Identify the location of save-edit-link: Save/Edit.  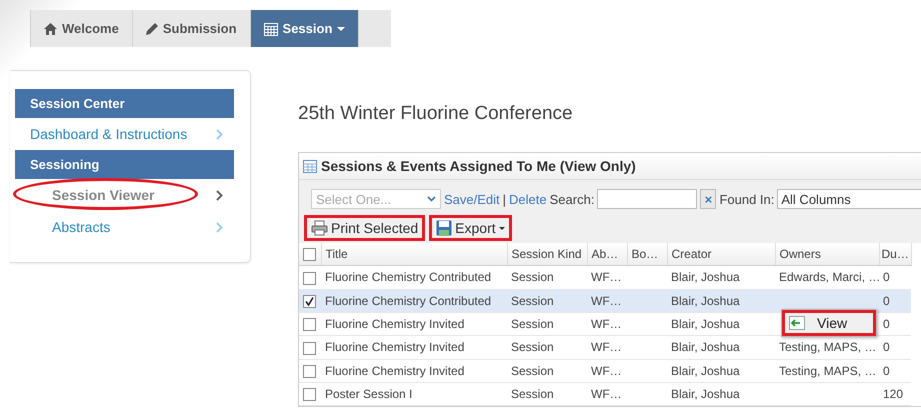
(472, 199).